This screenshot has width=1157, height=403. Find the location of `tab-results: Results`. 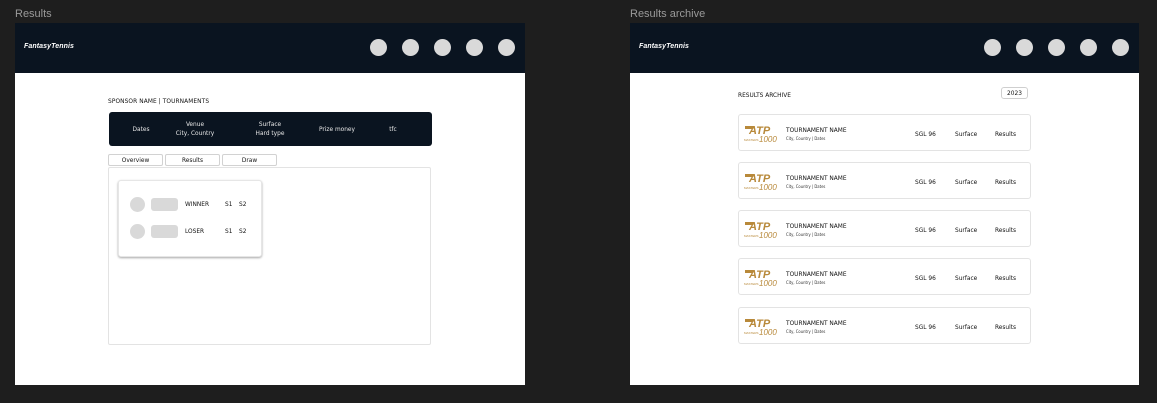

tab-results: Results is located at coordinates (192, 160).